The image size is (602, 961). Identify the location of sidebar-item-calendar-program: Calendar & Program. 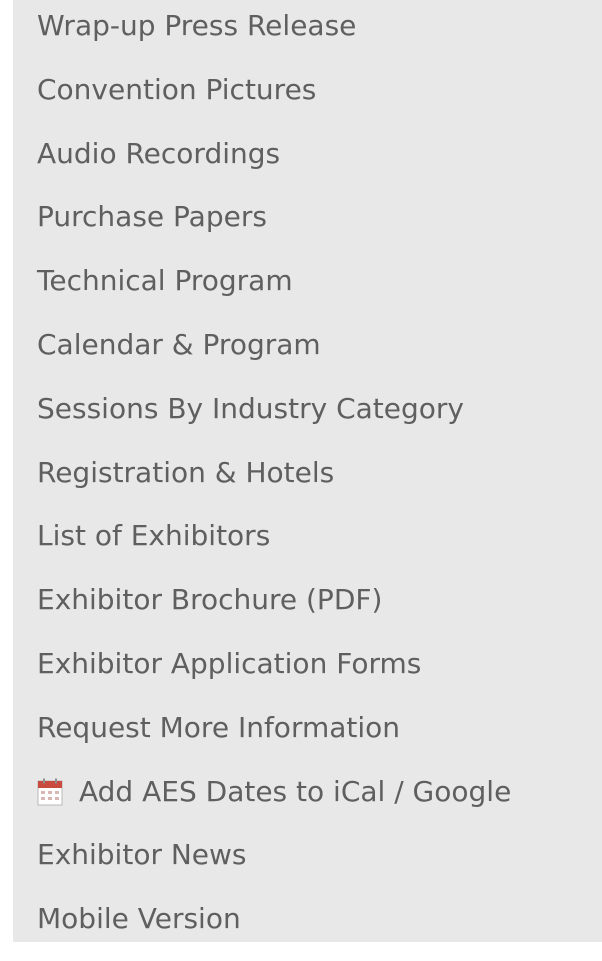
(317, 355).